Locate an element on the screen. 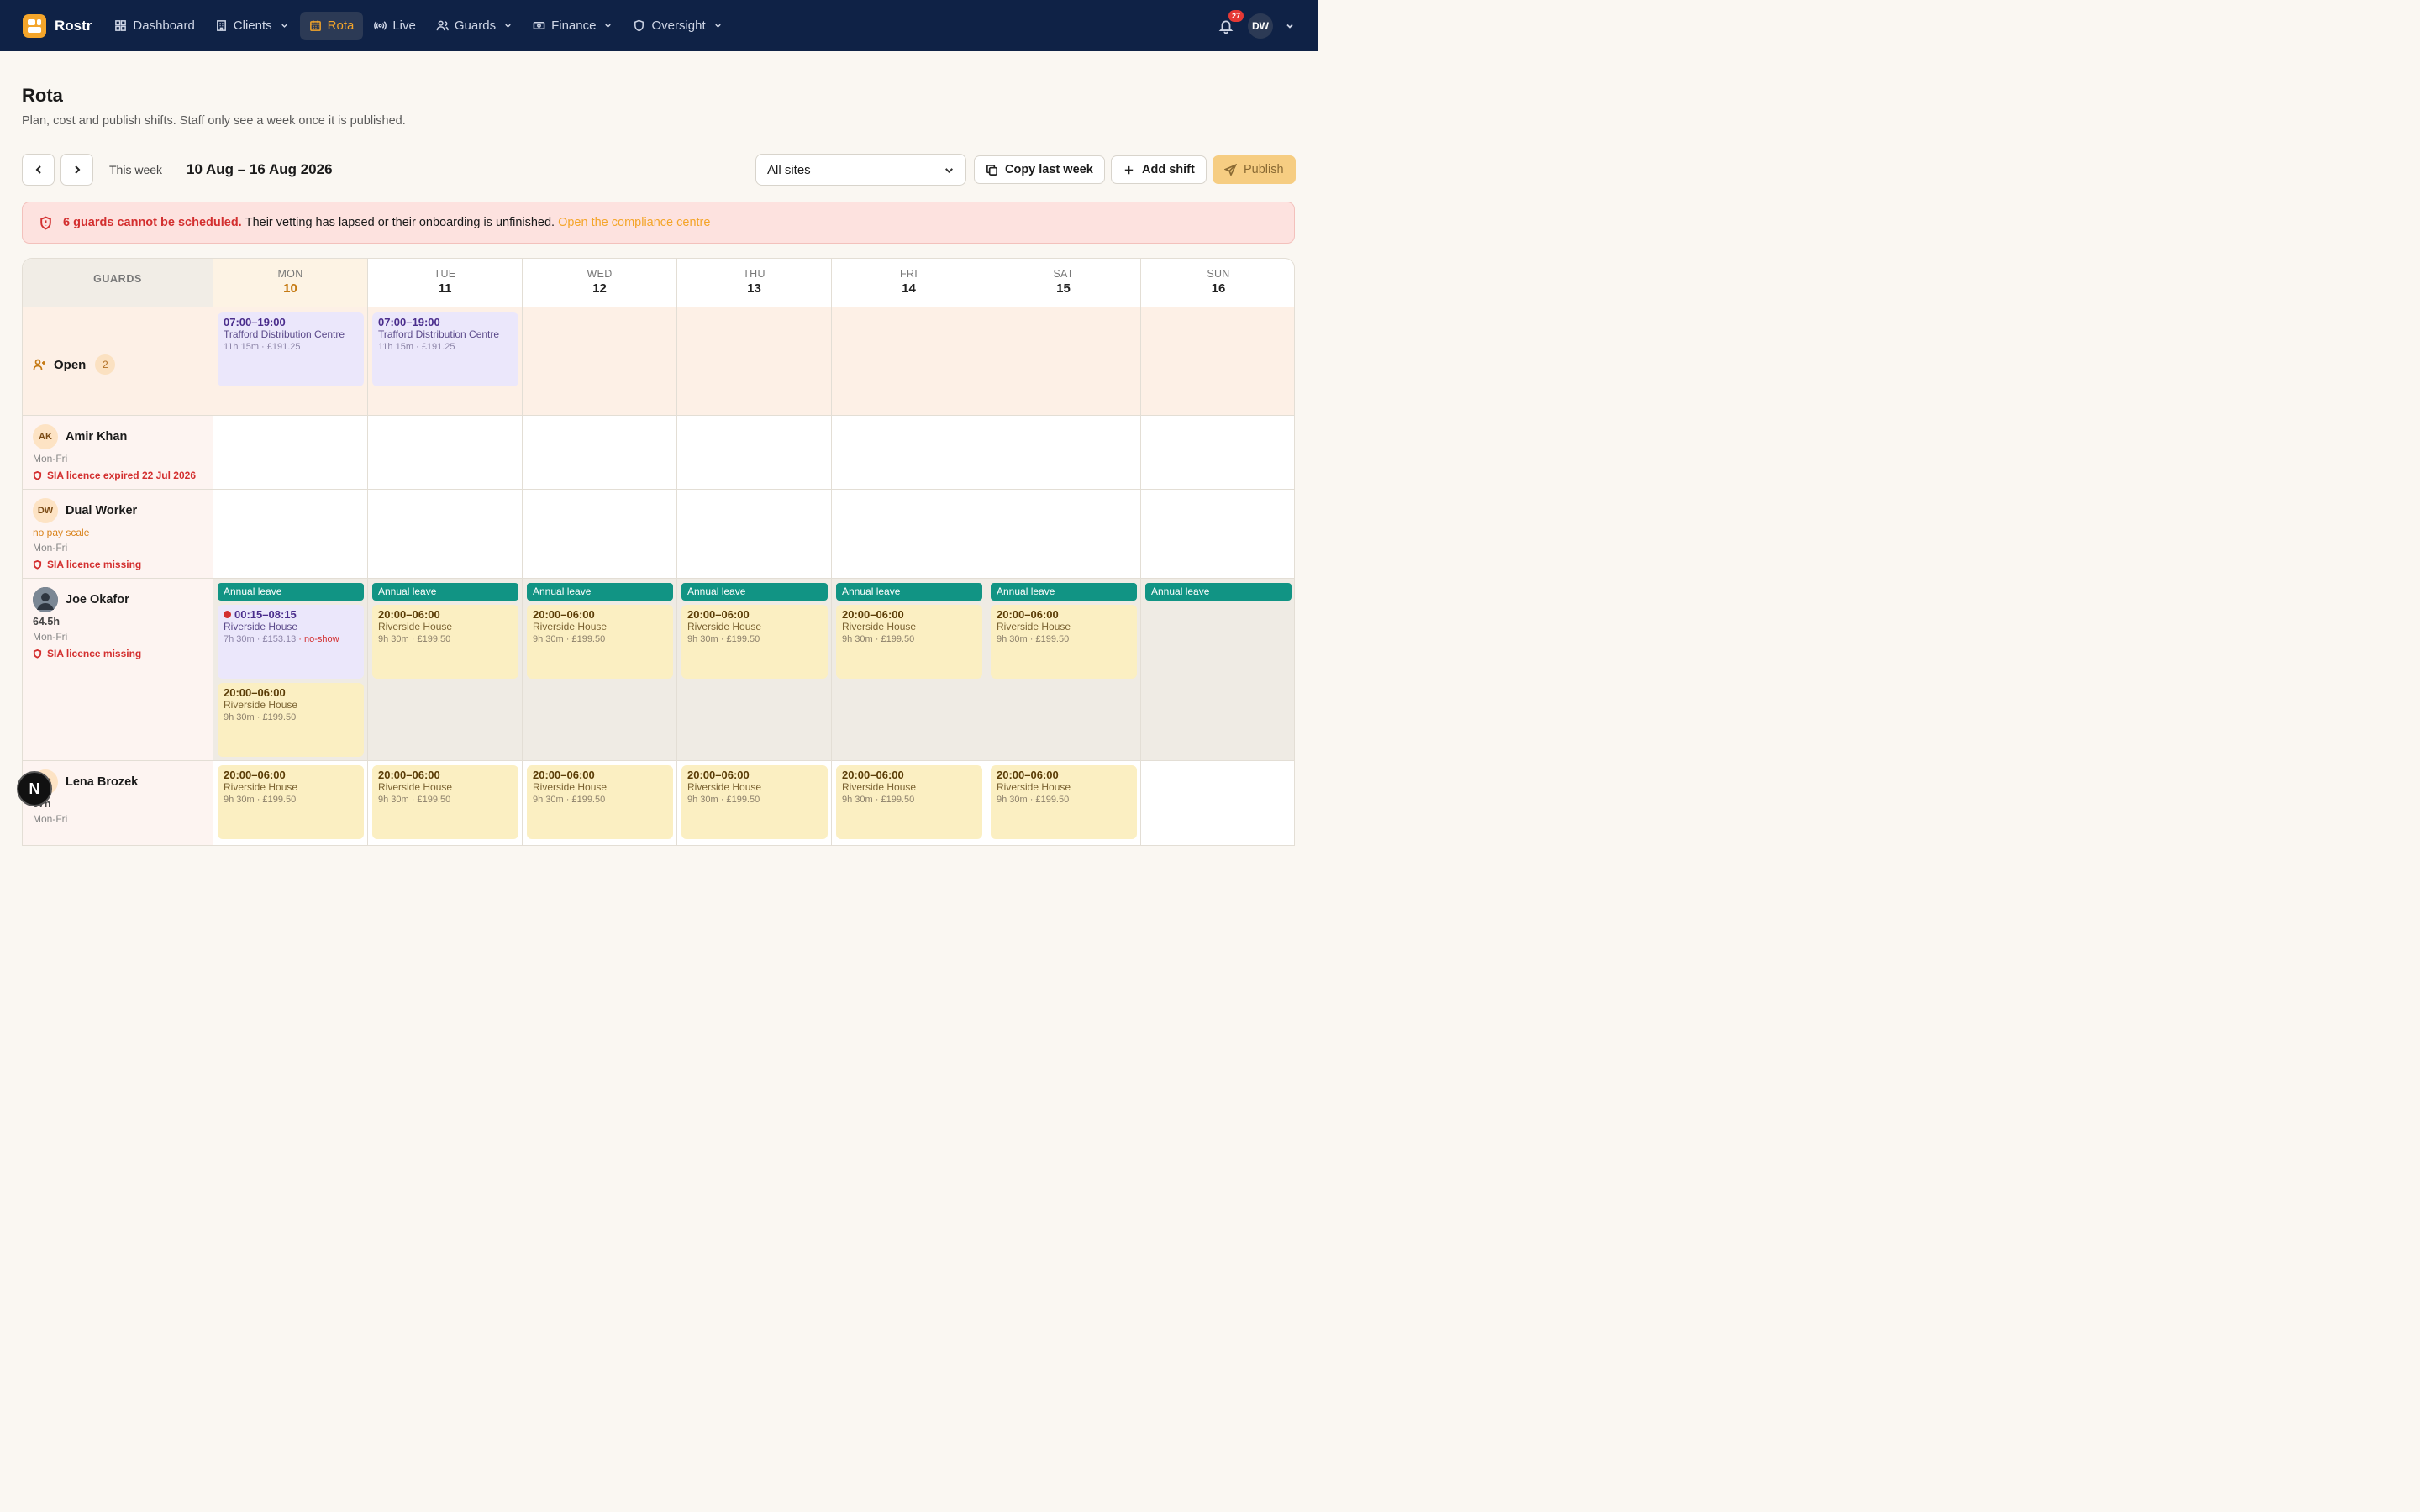 This screenshot has width=2420, height=1512. guard-name: Lena Brozek is located at coordinates (102, 782).